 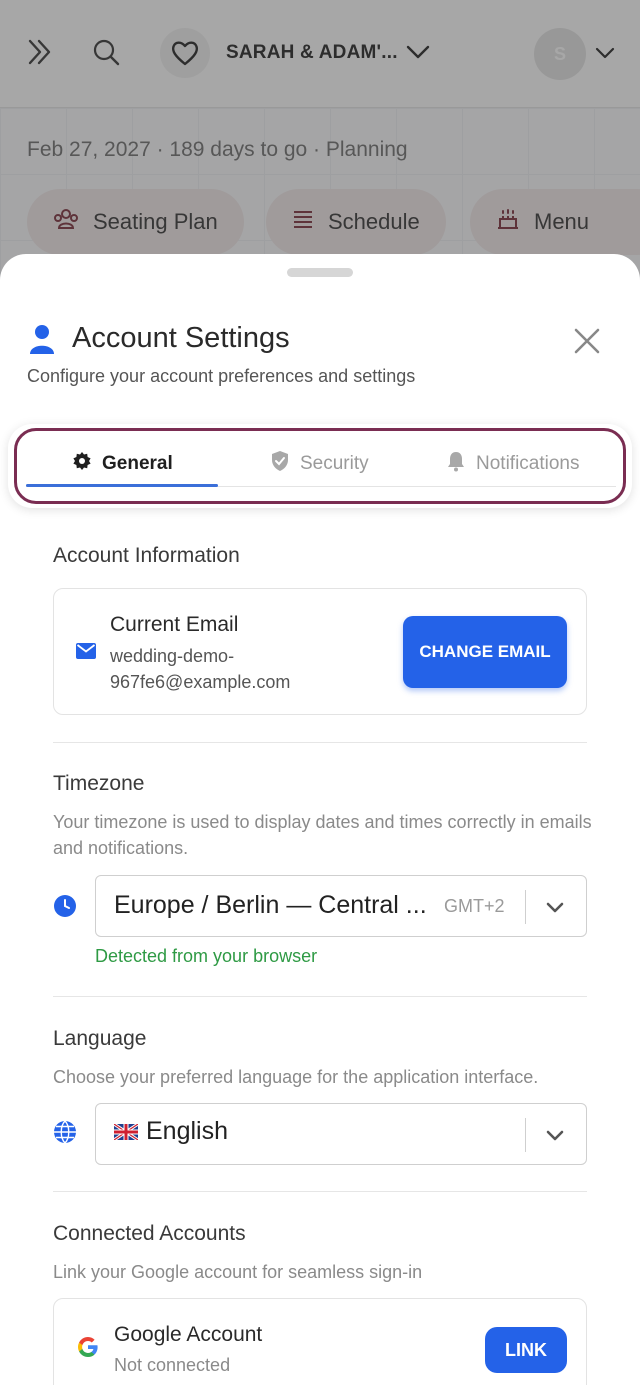 I want to click on settings-tabs: General Security Notifications, so click(x=320, y=466).